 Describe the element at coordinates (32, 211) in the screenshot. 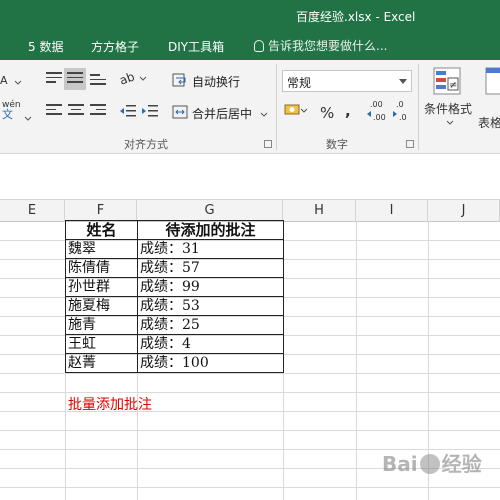

I see `column-header-e: E` at that location.